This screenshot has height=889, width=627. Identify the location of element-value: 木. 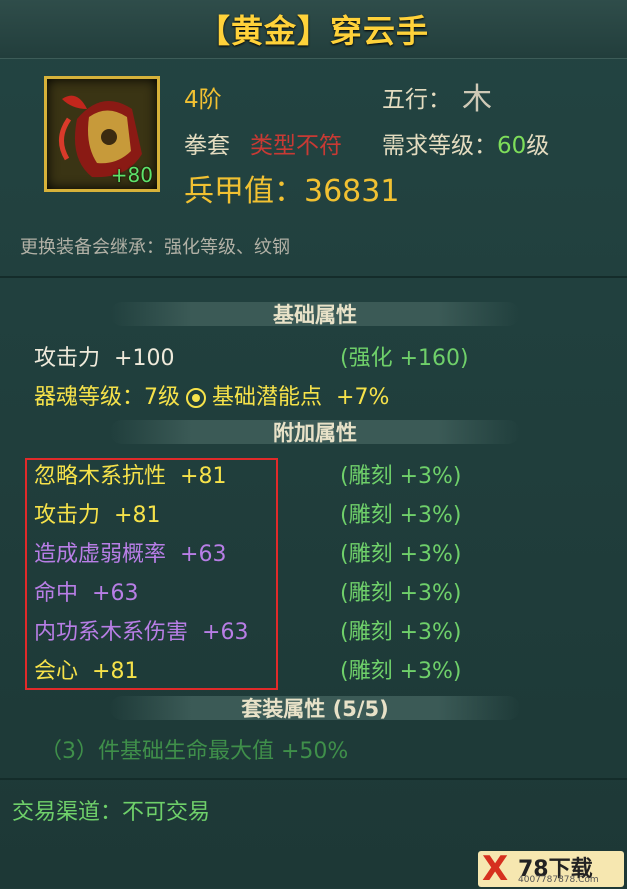
(477, 99).